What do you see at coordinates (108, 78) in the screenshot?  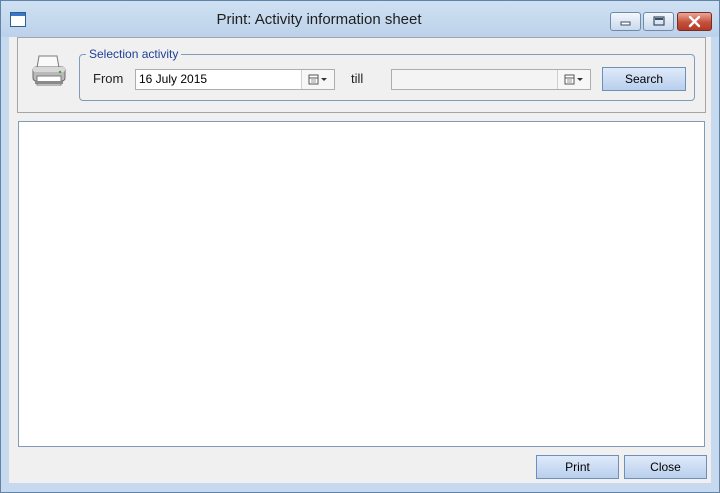 I see `from-label: From` at bounding box center [108, 78].